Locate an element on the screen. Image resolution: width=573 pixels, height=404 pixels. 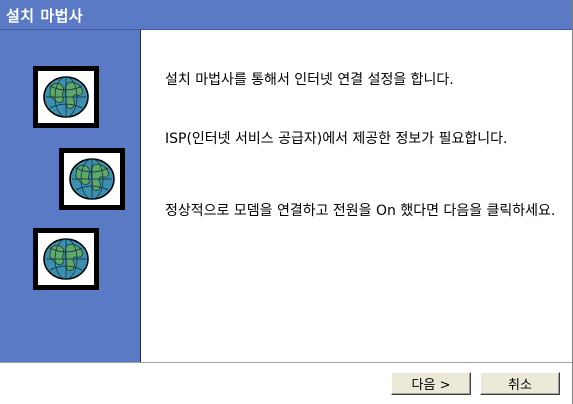
next-button: 다음 > is located at coordinates (431, 383).